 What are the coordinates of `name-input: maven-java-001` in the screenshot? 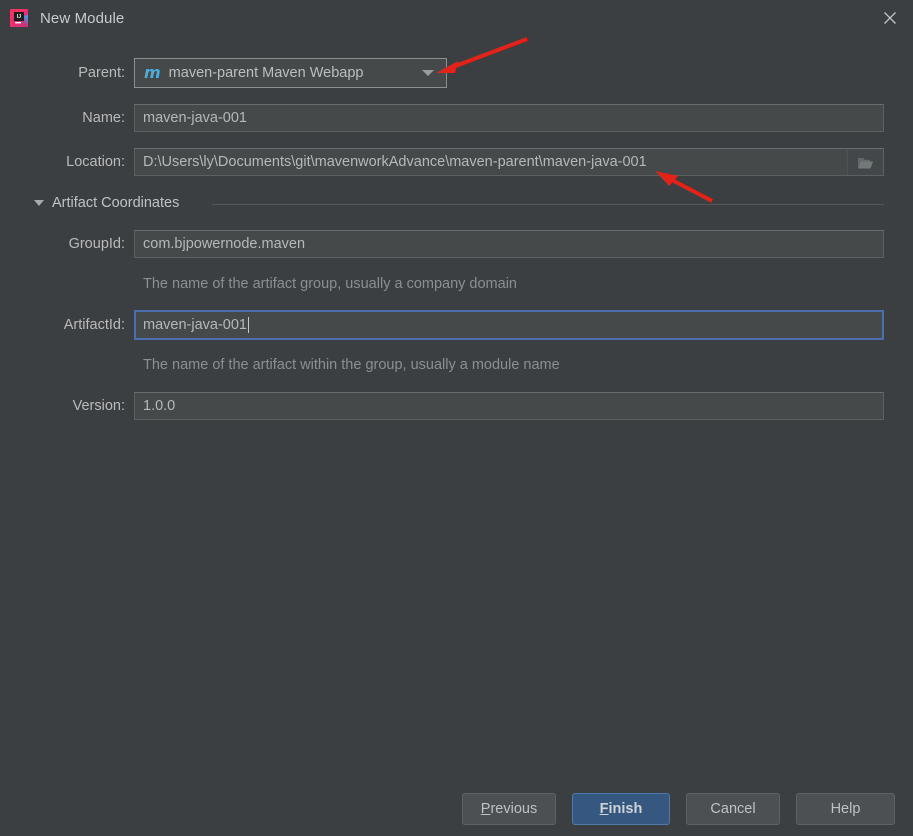 It's located at (509, 118).